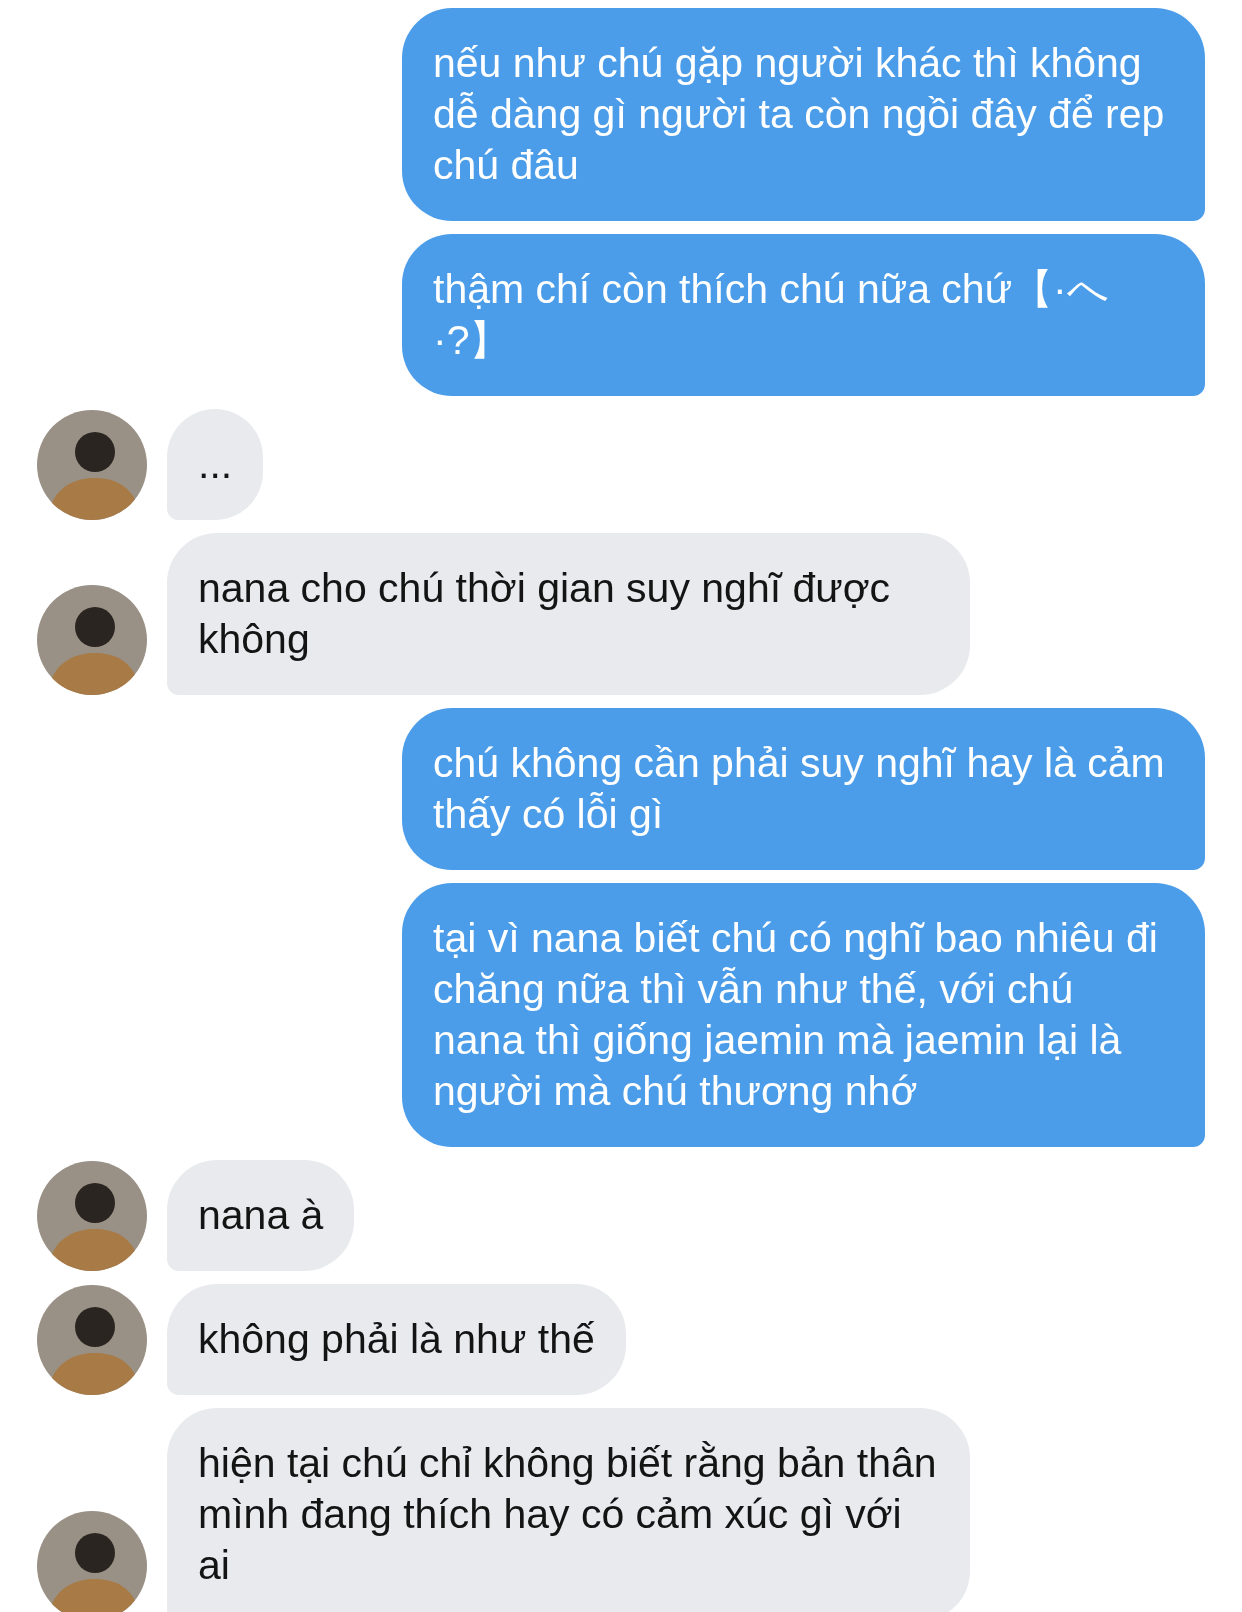 The width and height of the screenshot is (1242, 1612). Describe the element at coordinates (803, 789) in the screenshot. I see `sent-message-bubble: chú không cần phải suy nghĩ hay là cảm thấy có lỗi gì` at that location.